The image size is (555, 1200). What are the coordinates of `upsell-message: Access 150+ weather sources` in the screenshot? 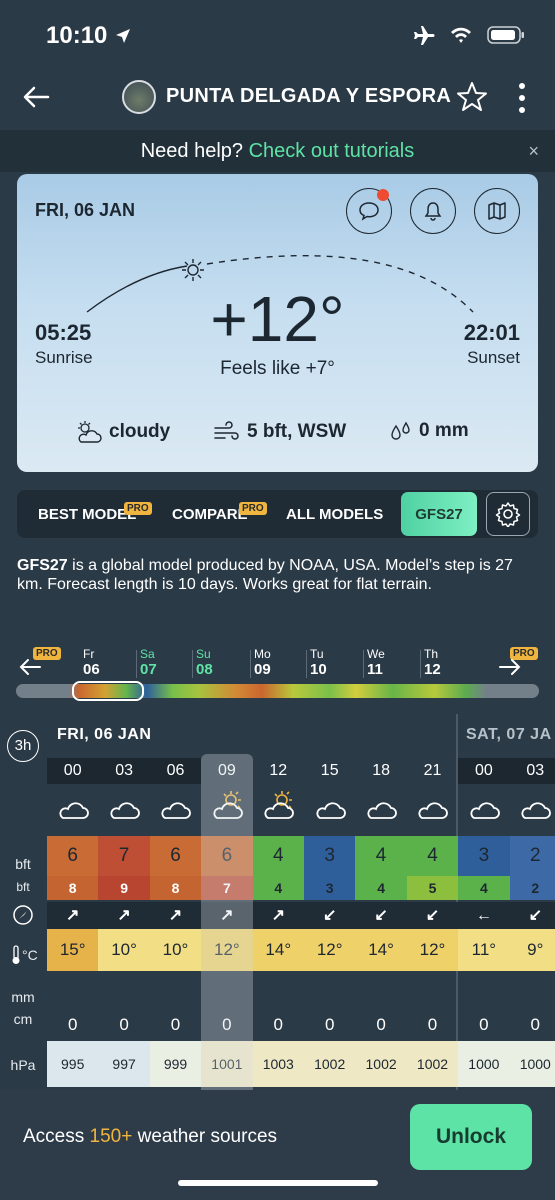 It's located at (150, 1137).